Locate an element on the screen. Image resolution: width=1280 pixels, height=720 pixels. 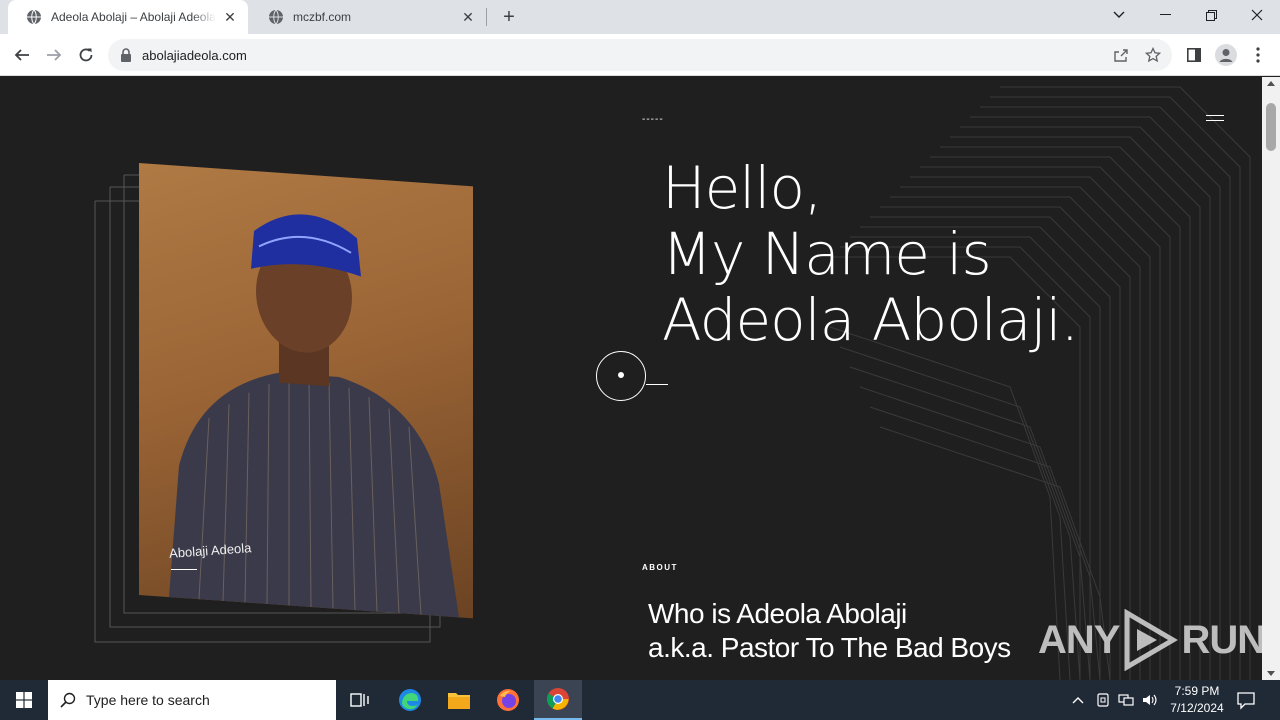
notification-icon is located at coordinates (1246, 701).